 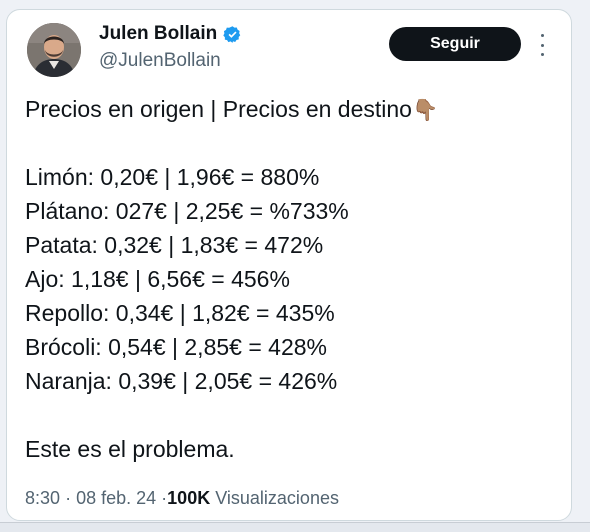 What do you see at coordinates (172, 177) in the screenshot?
I see `price-line: Limón: 0,20€ | 1,96€ = 880%` at bounding box center [172, 177].